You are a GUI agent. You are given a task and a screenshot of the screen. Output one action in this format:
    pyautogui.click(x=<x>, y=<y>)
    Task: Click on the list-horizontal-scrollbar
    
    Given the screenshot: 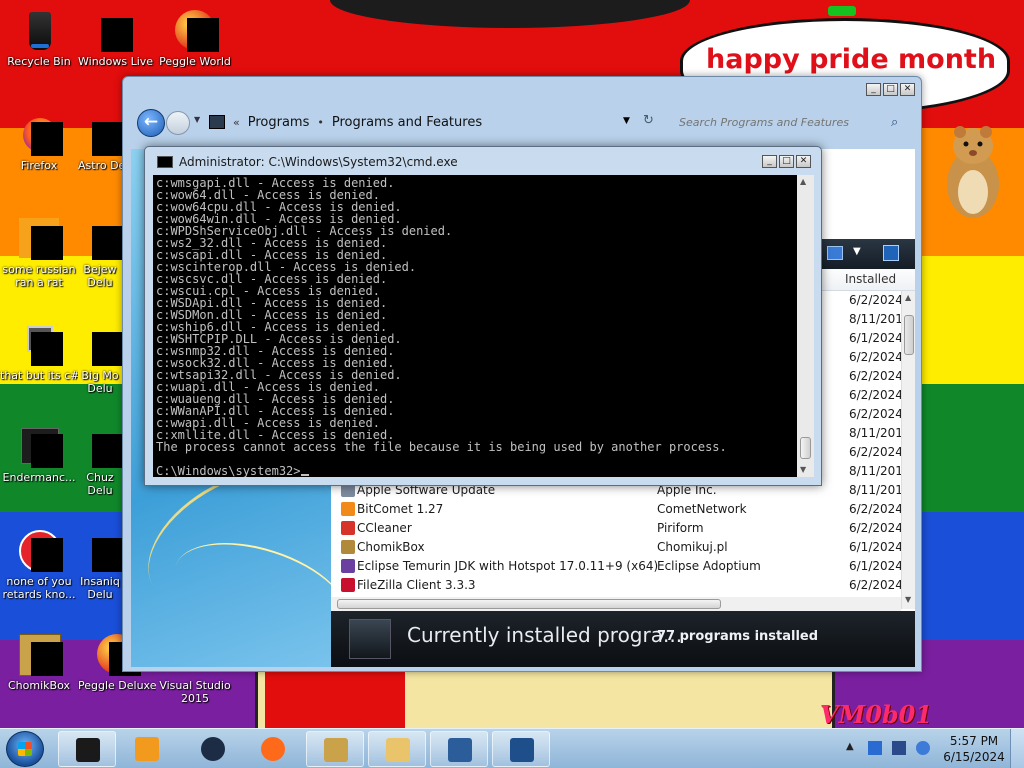 What is the action you would take?
    pyautogui.click(x=616, y=604)
    